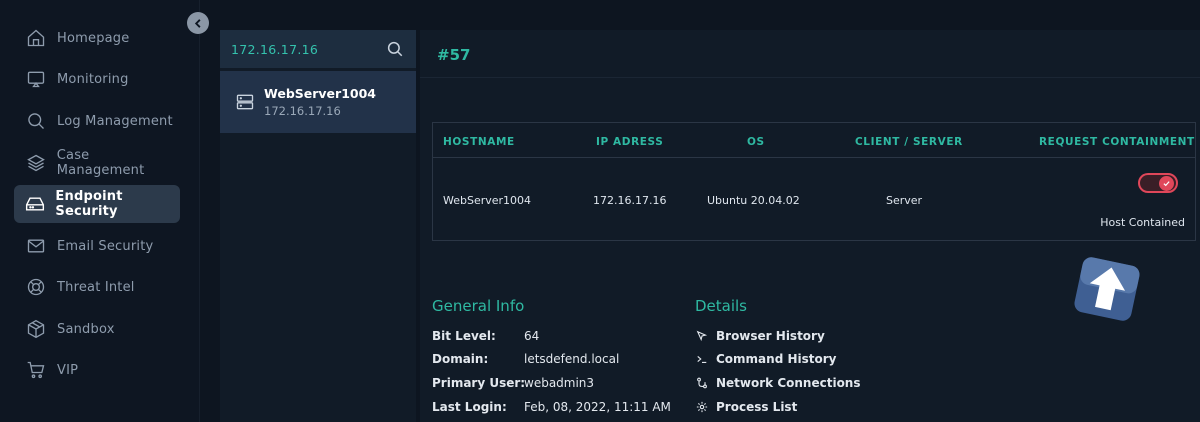 The height and width of the screenshot is (422, 1200). Describe the element at coordinates (479, 383) in the screenshot. I see `info-key: Primary User:` at that location.